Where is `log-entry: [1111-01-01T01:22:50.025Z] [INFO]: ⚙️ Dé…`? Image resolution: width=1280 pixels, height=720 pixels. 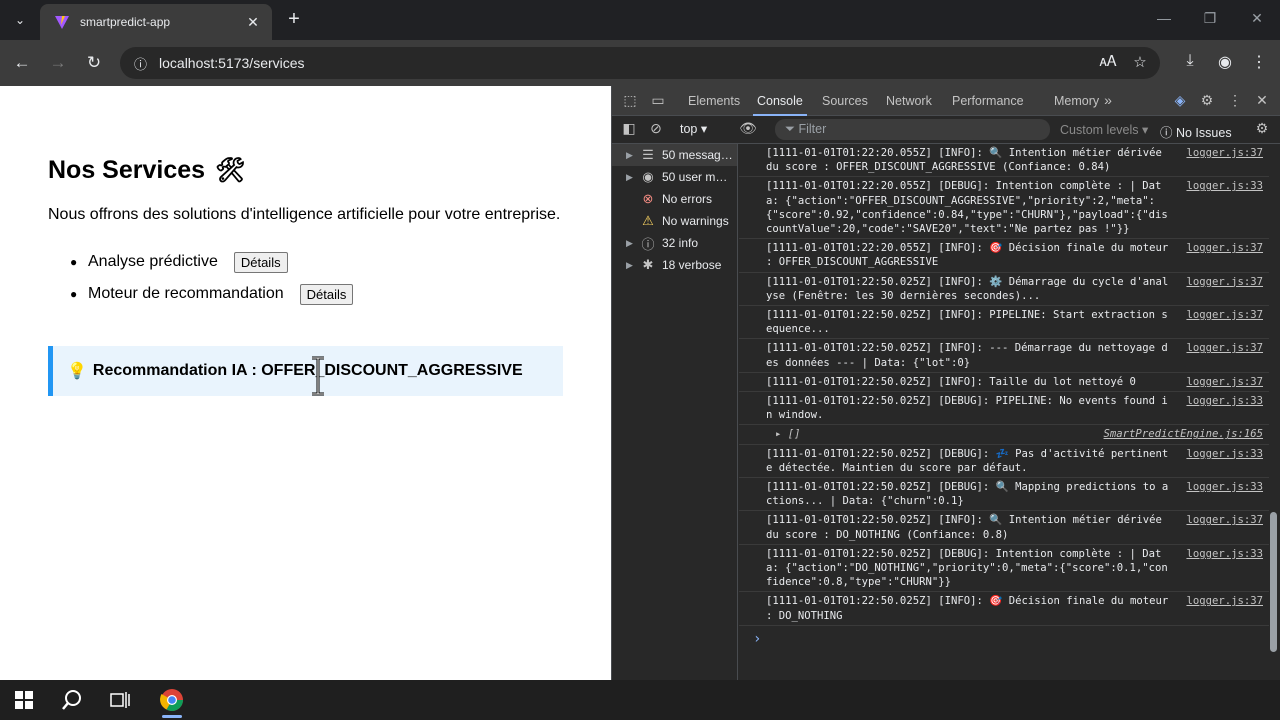 log-entry: [1111-01-01T01:22:50.025Z] [INFO]: ⚙️ Dé… is located at coordinates (1004, 290).